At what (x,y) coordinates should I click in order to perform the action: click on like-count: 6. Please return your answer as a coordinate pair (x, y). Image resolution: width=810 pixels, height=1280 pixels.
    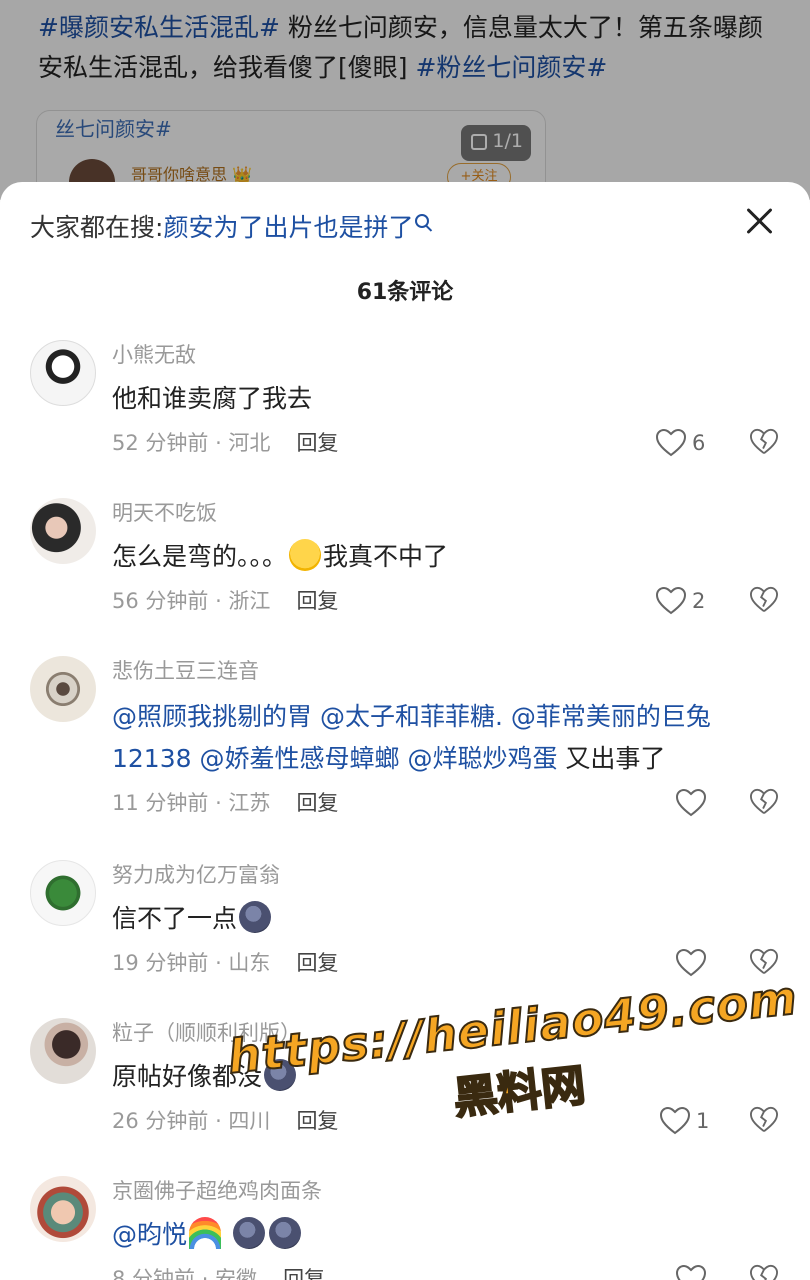
    Looking at the image, I should click on (699, 443).